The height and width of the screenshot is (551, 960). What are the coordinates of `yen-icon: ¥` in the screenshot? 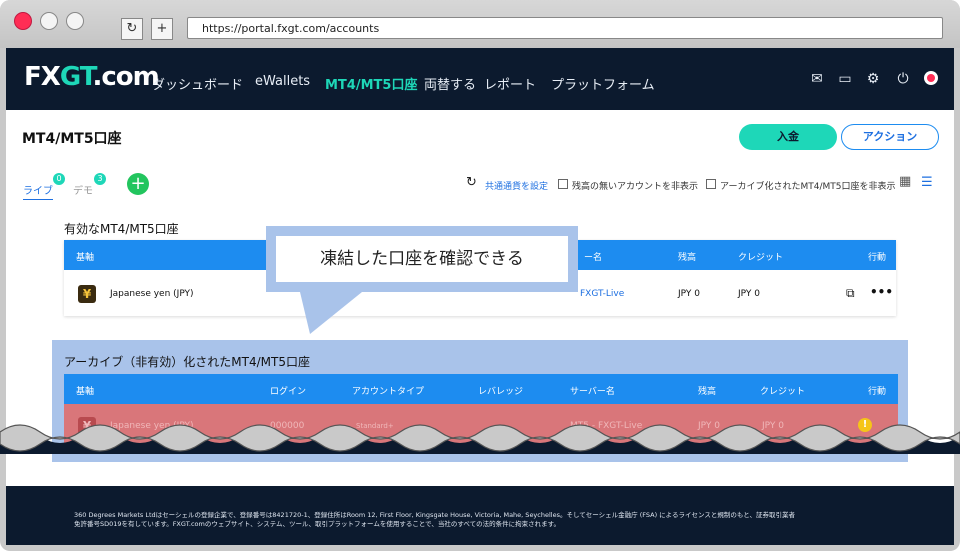 It's located at (87, 294).